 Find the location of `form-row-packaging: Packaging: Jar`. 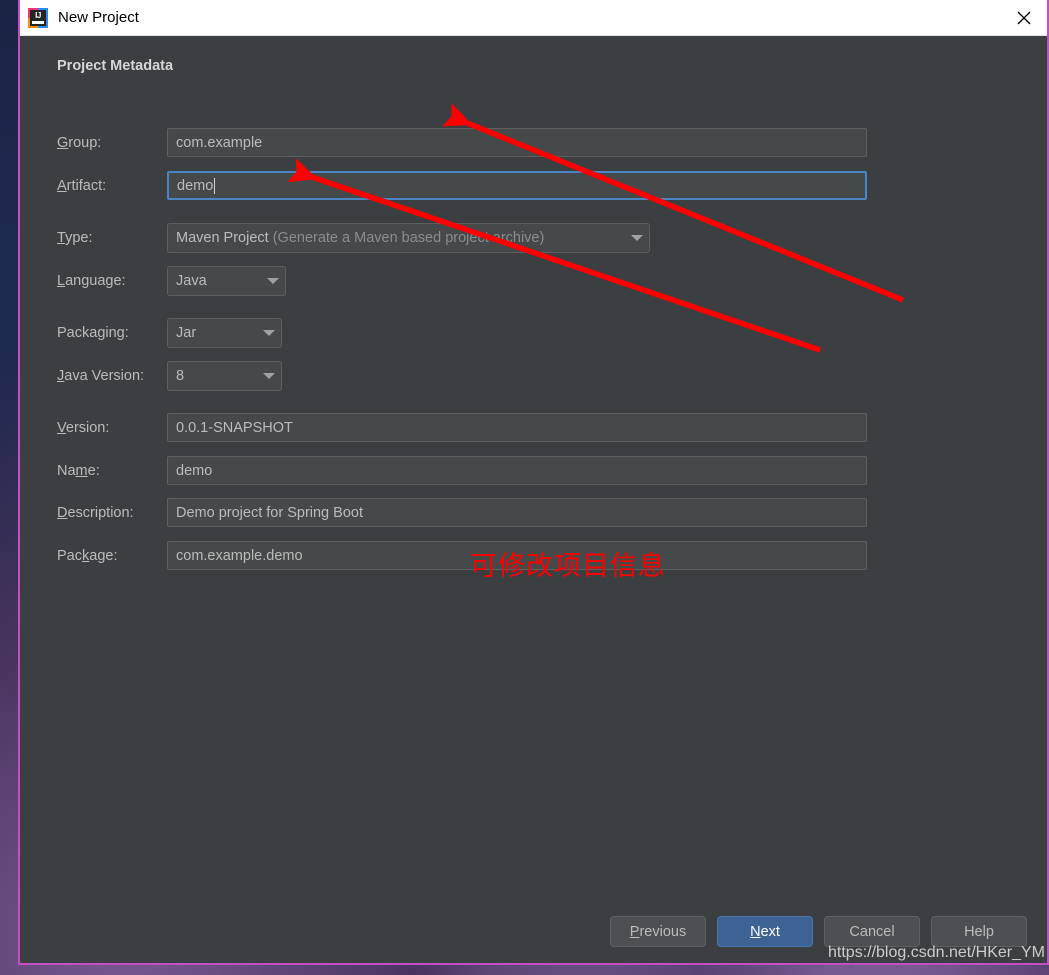

form-row-packaging: Packaging: Jar is located at coordinates (169, 333).